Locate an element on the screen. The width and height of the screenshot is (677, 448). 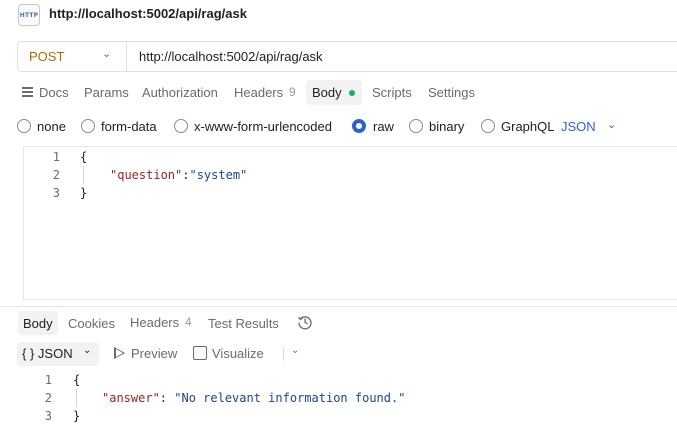
toolbar-divider is located at coordinates (283, 354).